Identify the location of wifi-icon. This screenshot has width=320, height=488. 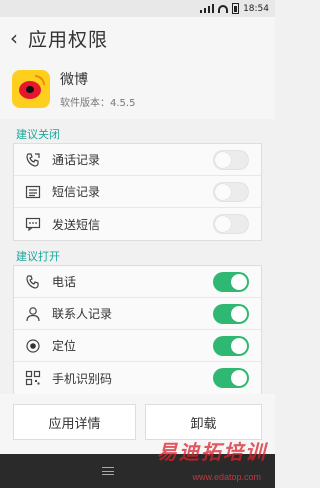
(223, 8).